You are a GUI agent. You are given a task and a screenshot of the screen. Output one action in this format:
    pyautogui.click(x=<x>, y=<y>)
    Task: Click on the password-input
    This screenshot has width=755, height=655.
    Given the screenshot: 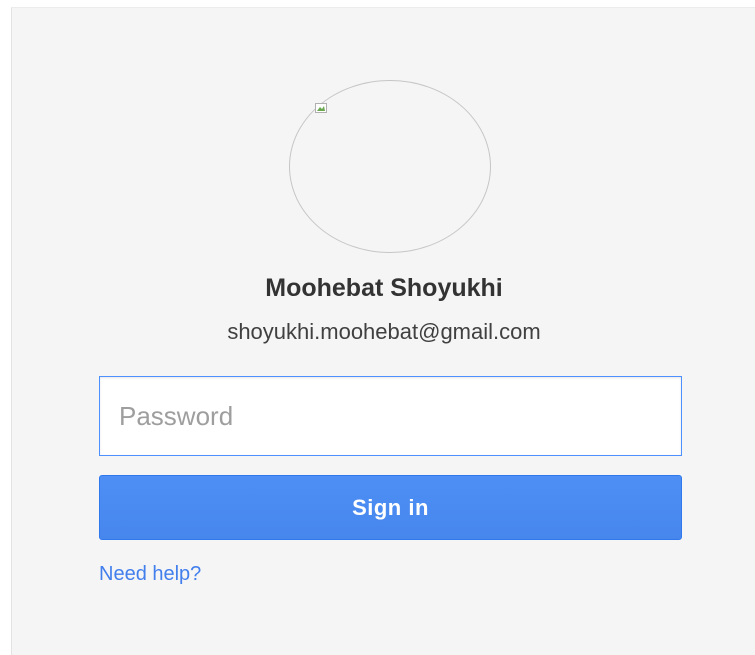 What is the action you would take?
    pyautogui.click(x=390, y=416)
    